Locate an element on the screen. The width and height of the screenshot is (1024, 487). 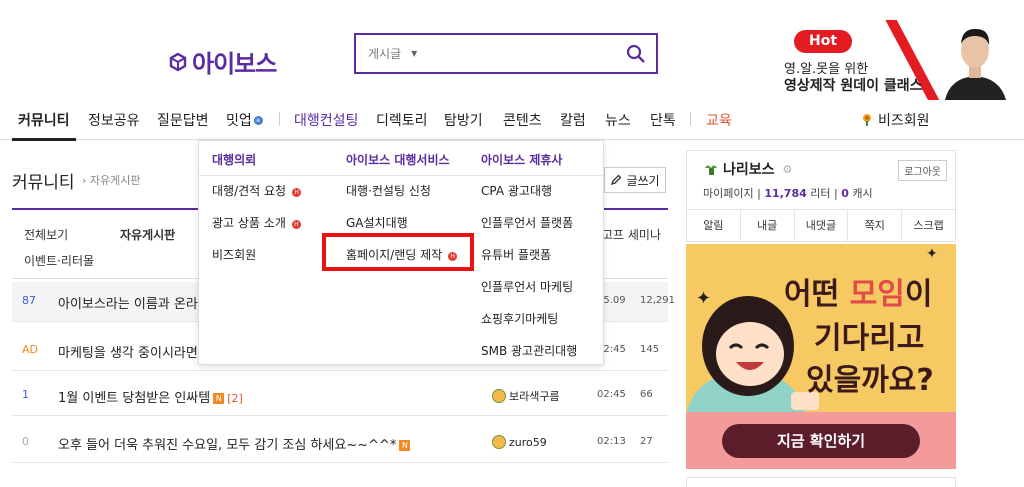
nav-item-directory: 디렉토리 is located at coordinates (402, 120).